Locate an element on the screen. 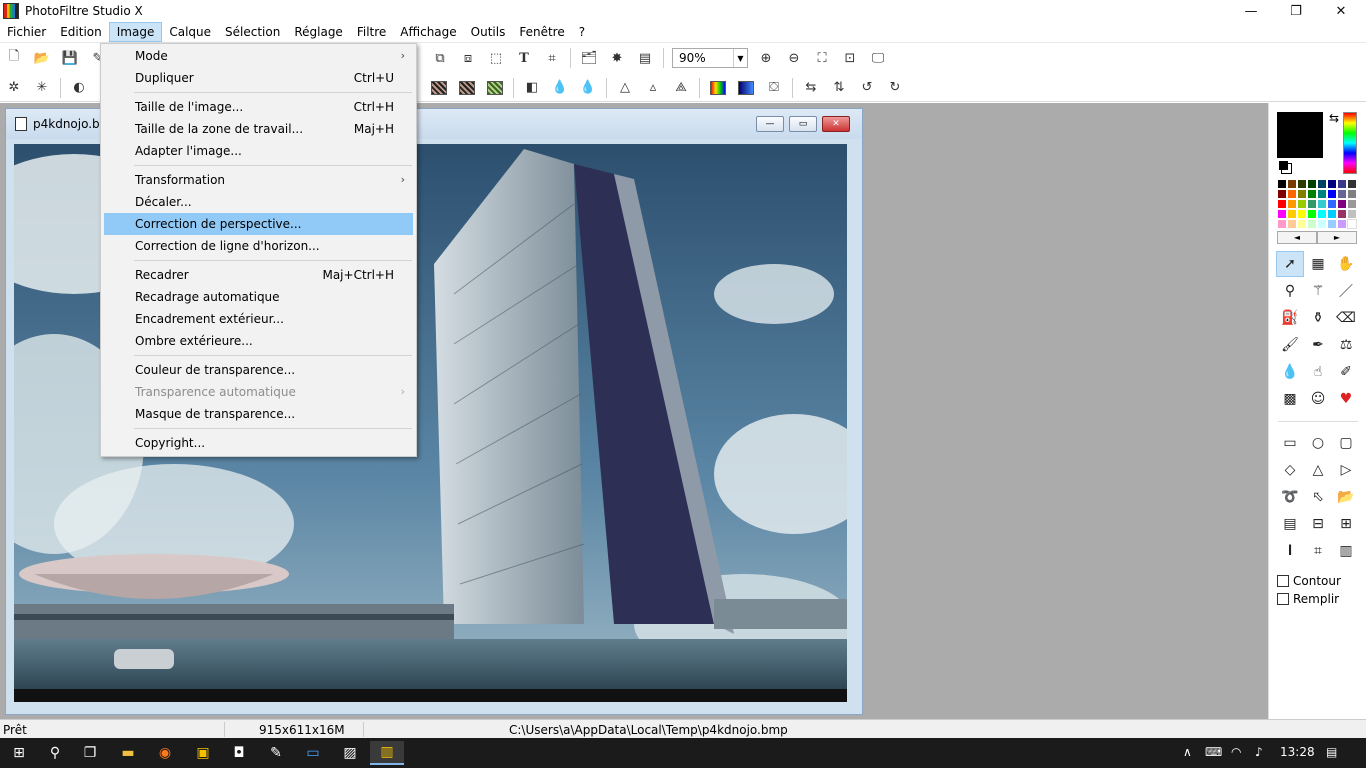 Image resolution: width=1366 pixels, height=768 pixels. menu-affichage: Affichage is located at coordinates (428, 32).